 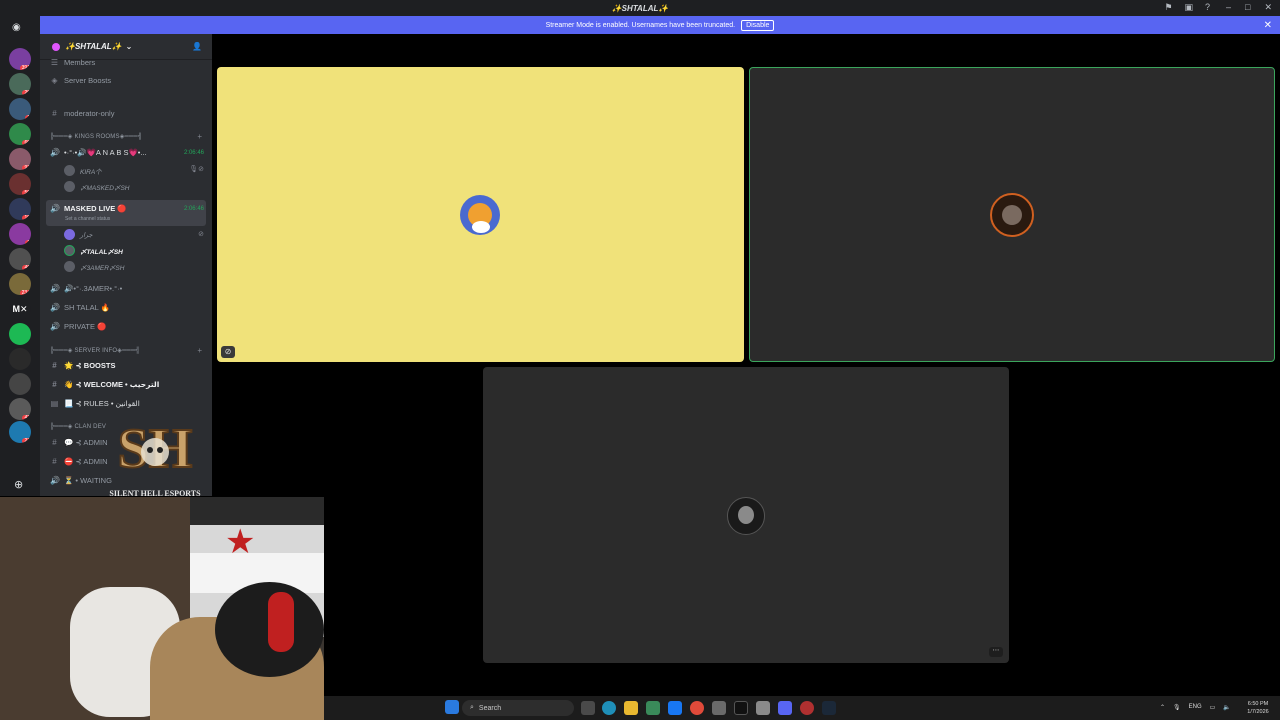 I want to click on server-icon: 29, so click(x=20, y=84).